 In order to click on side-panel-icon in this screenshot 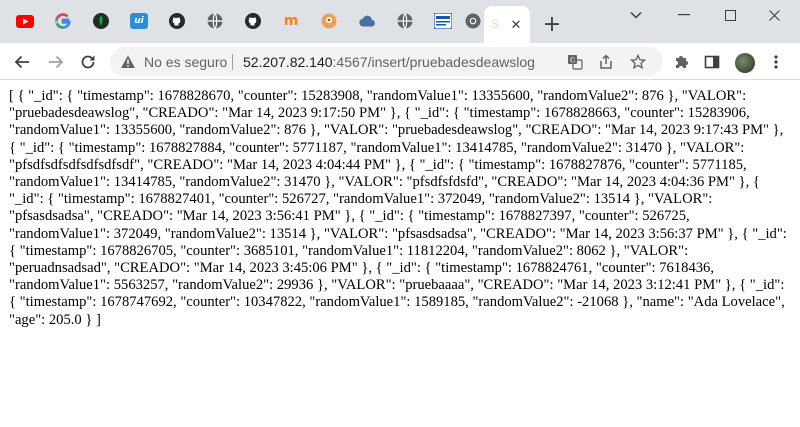, I will do `click(712, 62)`.